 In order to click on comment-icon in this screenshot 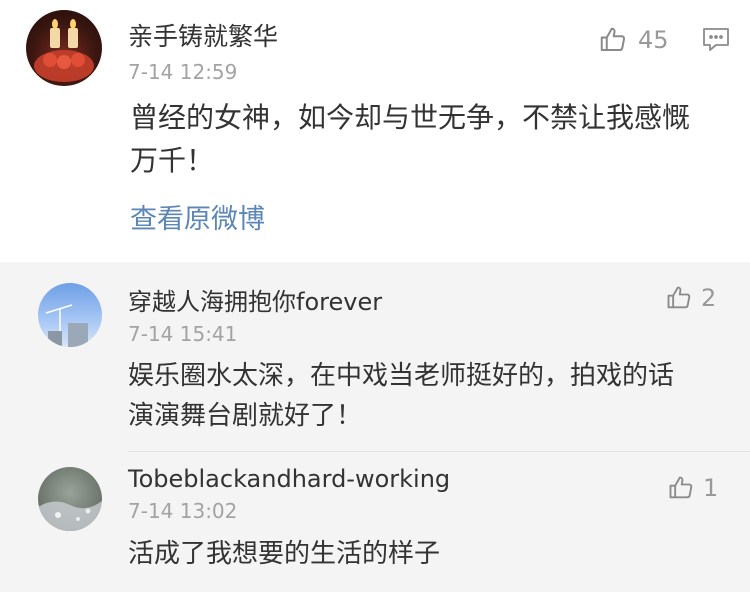, I will do `click(716, 39)`.